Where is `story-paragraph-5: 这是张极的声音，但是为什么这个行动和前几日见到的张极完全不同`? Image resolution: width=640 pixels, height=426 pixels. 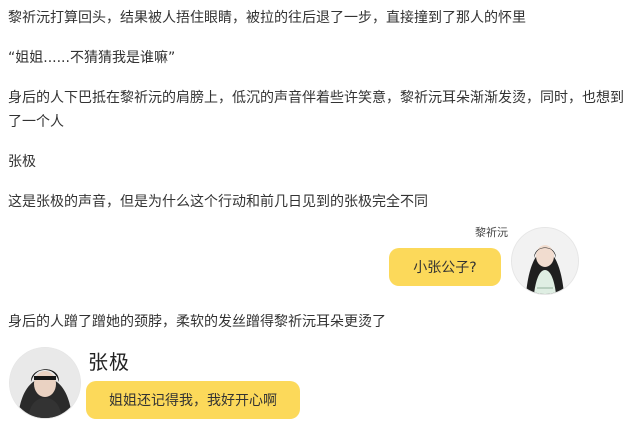 story-paragraph-5: 这是张极的声音，但是为什么这个行动和前几日见到的张极完全不同 is located at coordinates (218, 202).